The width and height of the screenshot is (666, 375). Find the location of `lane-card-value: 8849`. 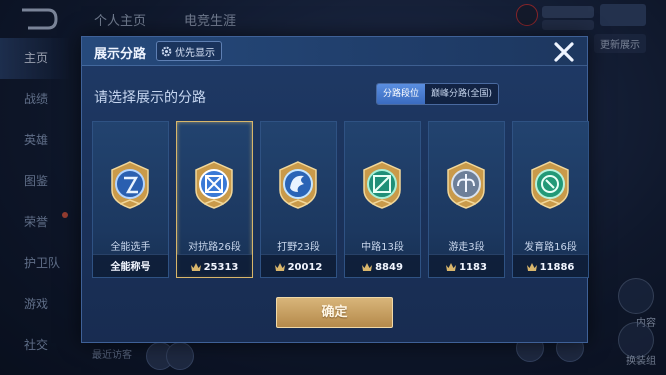

lane-card-value: 8849 is located at coordinates (382, 267).